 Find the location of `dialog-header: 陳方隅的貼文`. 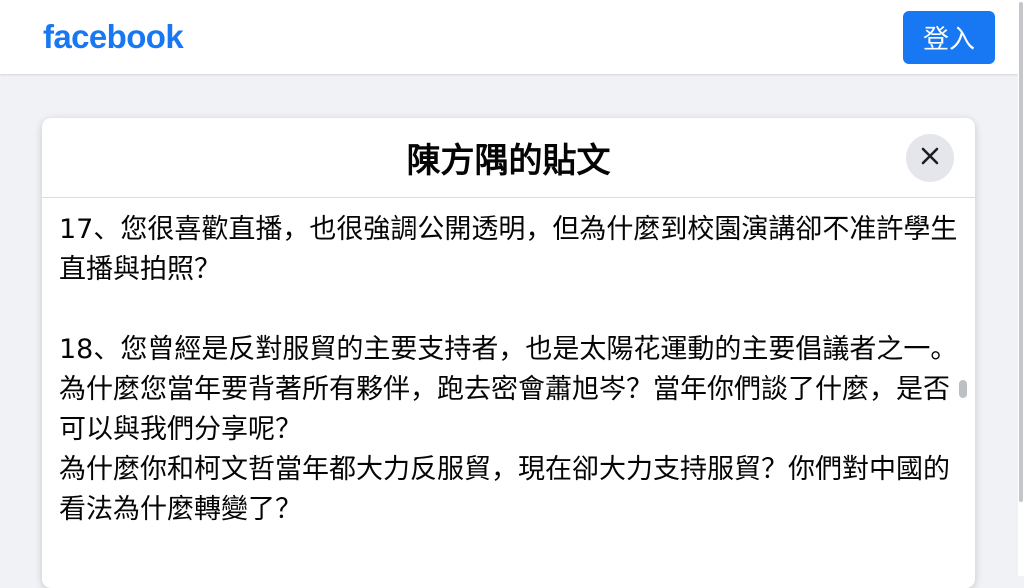

dialog-header: 陳方隅的貼文 is located at coordinates (508, 158).